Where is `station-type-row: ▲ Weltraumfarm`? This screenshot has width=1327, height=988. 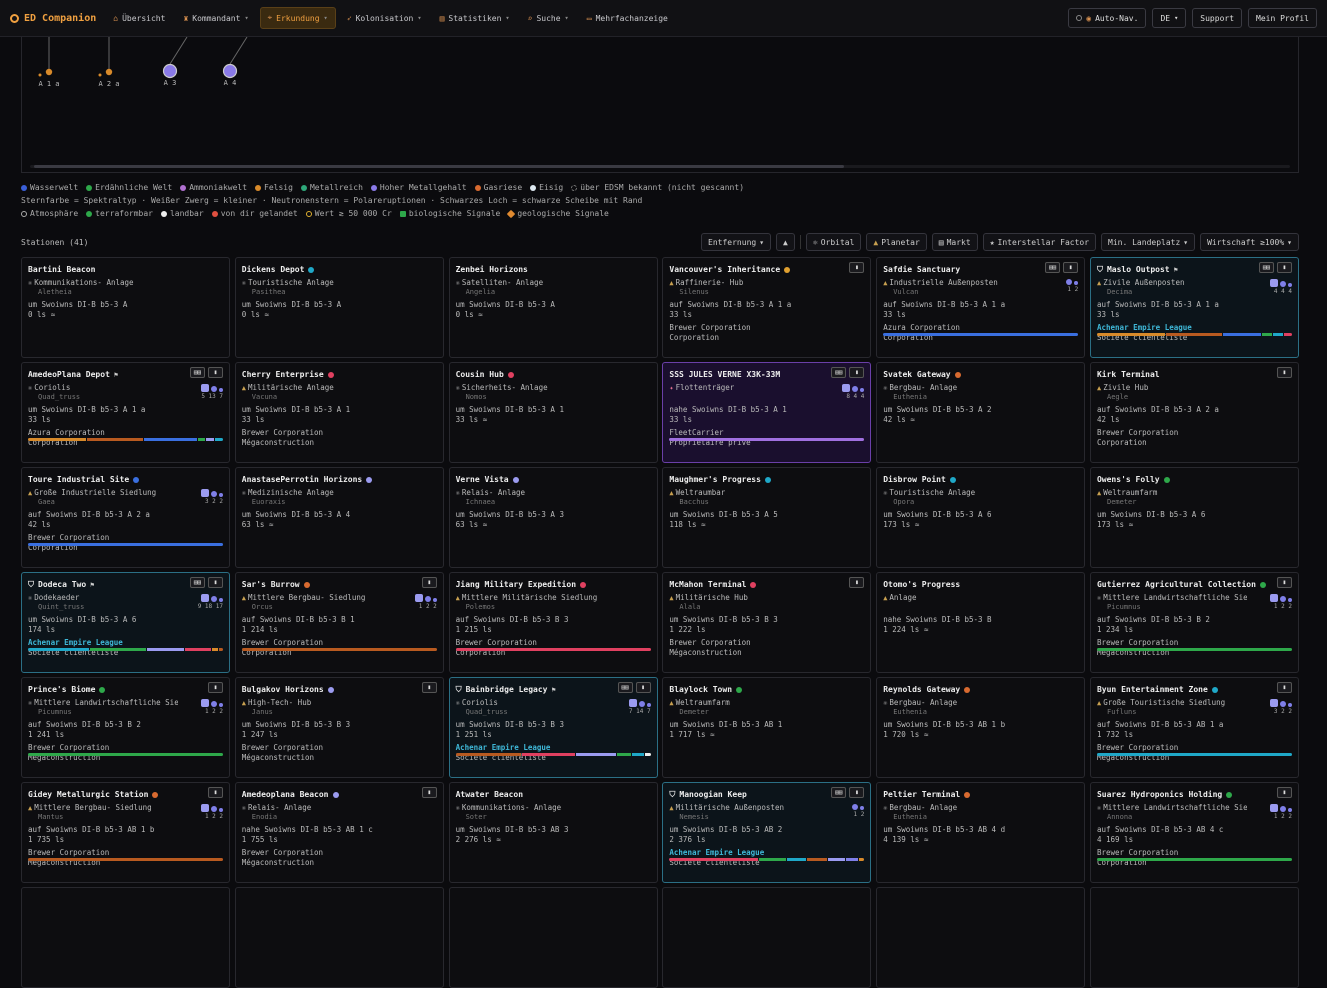 station-type-row: ▲ Weltraumfarm is located at coordinates (744, 703).